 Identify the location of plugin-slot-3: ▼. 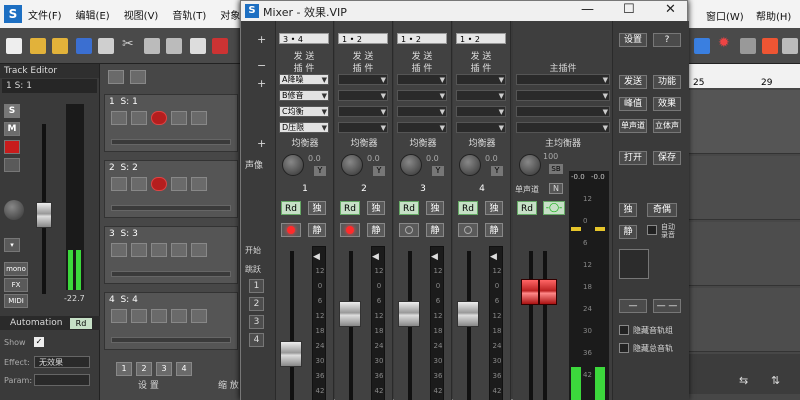
(481, 111).